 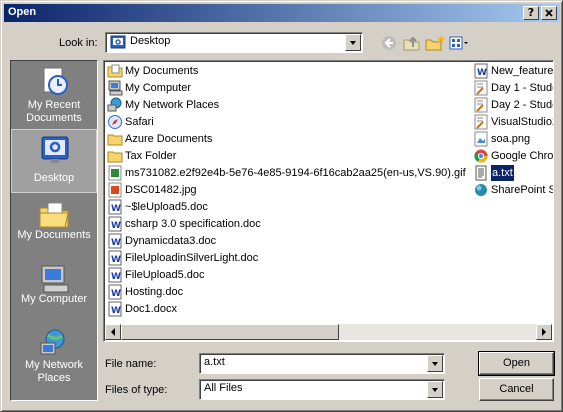 I want to click on close-button, so click(x=549, y=13).